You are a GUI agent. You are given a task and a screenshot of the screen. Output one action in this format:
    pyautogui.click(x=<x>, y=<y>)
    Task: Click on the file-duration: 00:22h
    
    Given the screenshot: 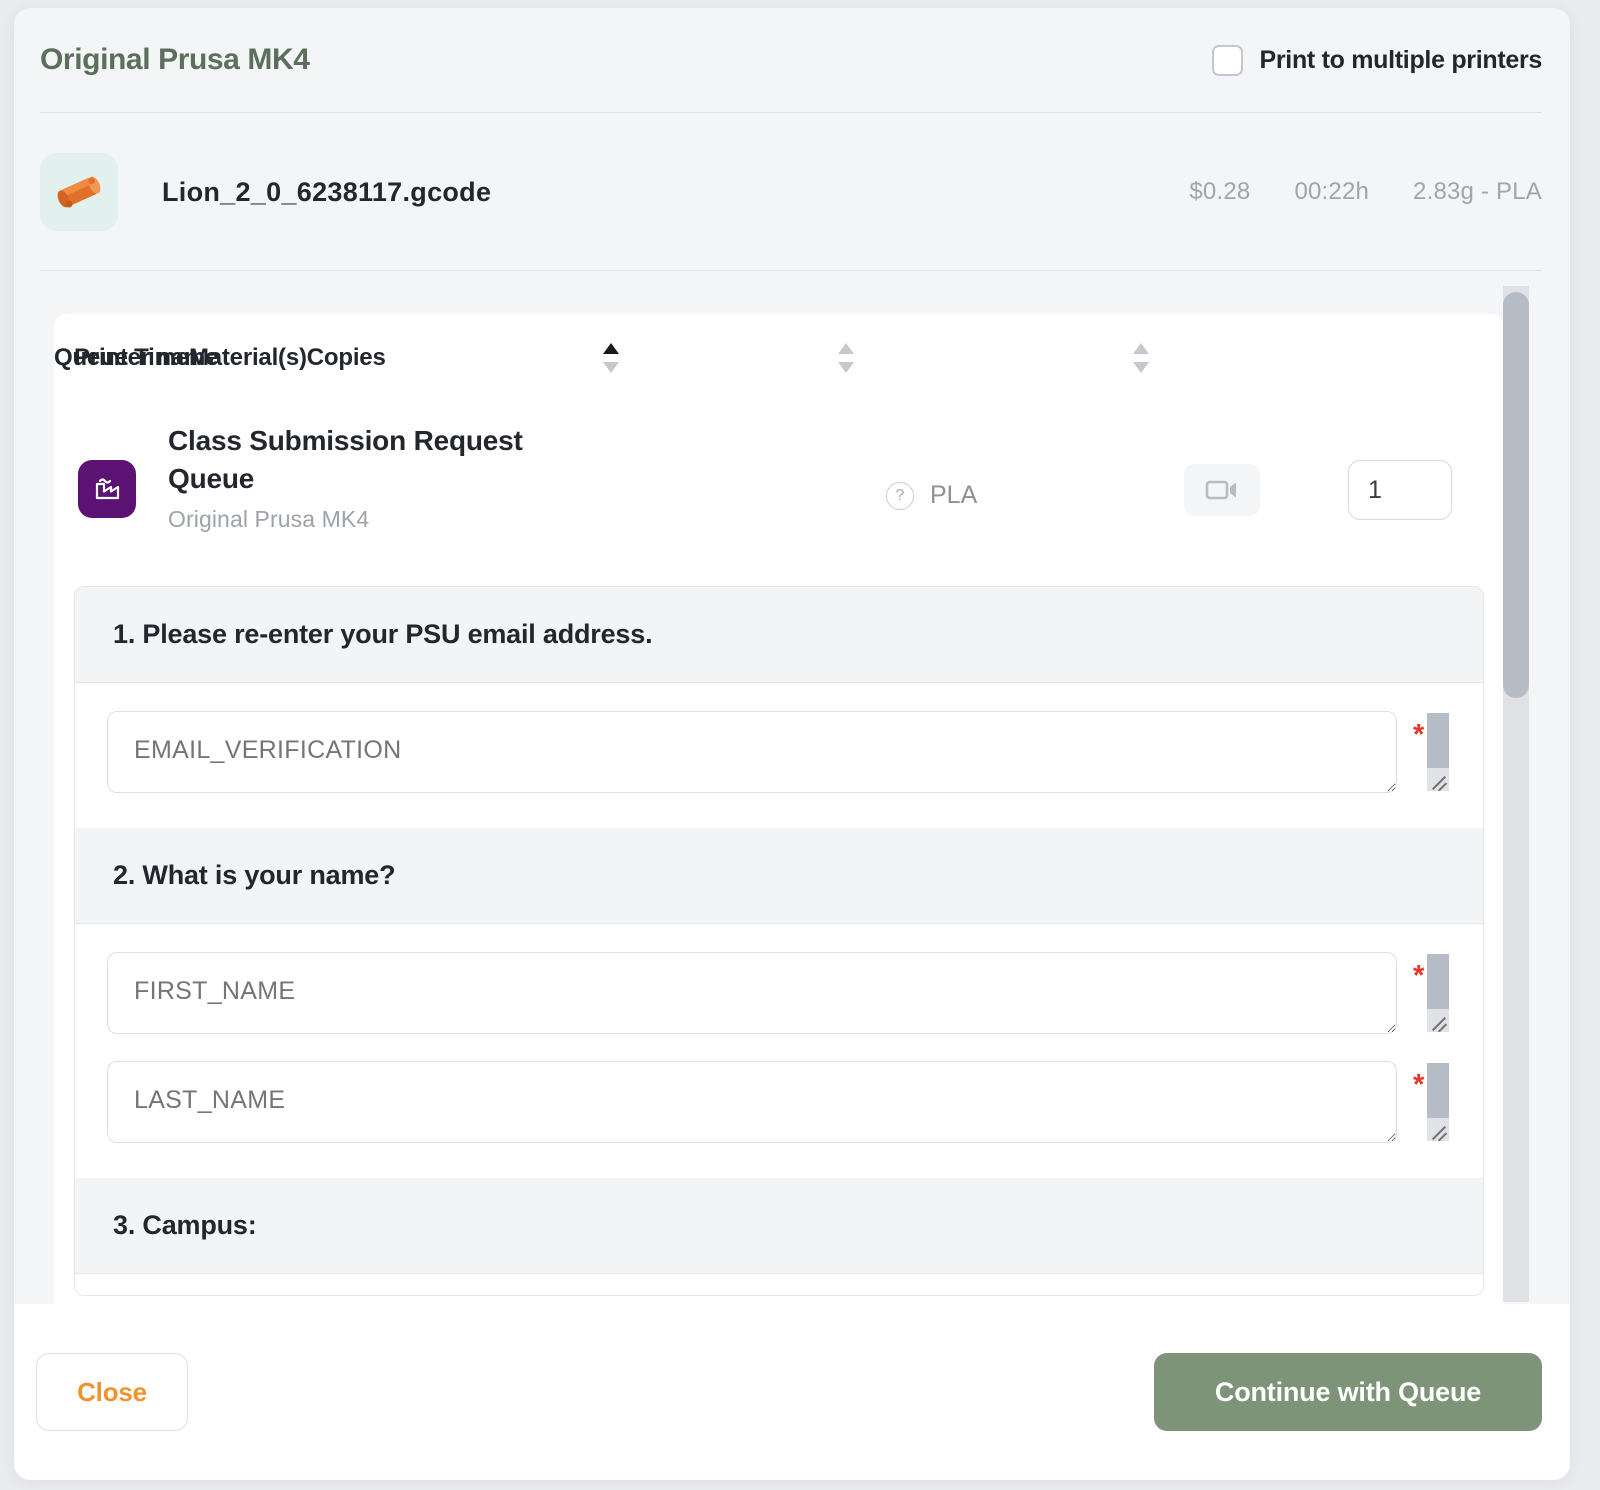 What is the action you would take?
    pyautogui.click(x=1332, y=191)
    